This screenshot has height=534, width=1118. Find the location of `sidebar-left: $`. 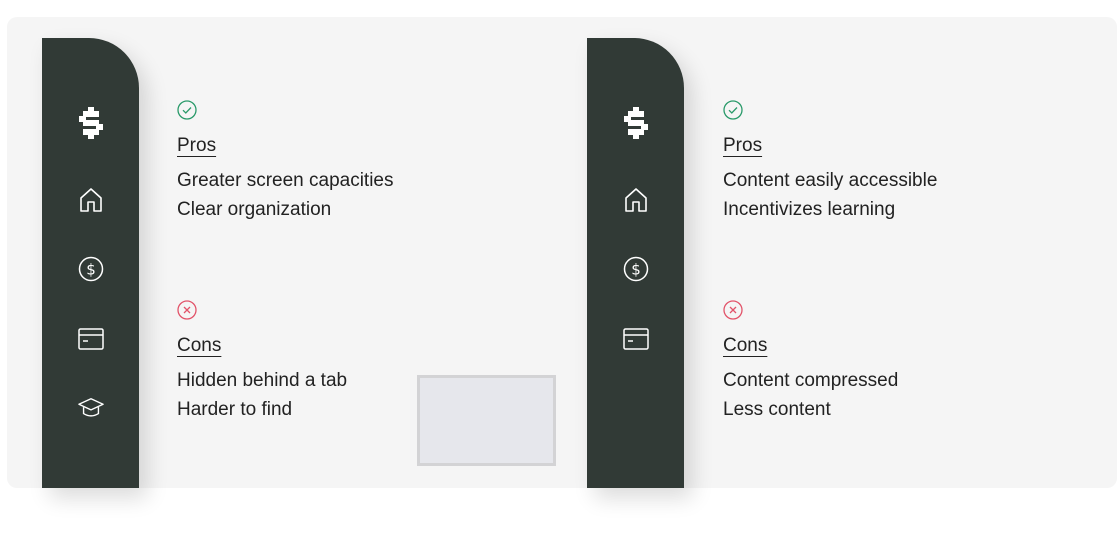

sidebar-left: $ is located at coordinates (90, 263).